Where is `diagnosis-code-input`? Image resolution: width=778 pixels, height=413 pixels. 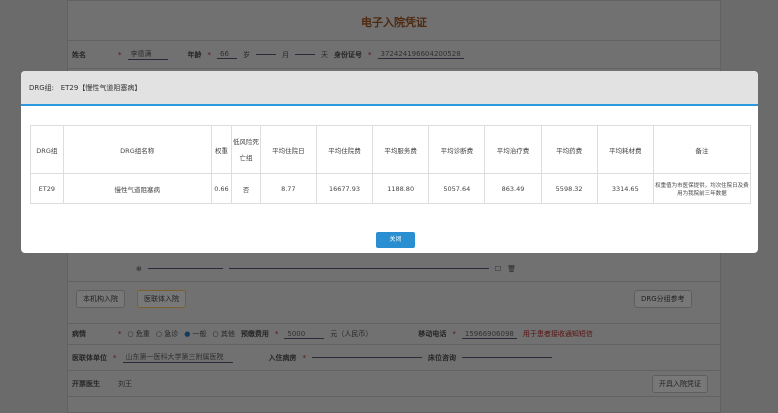
diagnosis-code-input is located at coordinates (185, 268).